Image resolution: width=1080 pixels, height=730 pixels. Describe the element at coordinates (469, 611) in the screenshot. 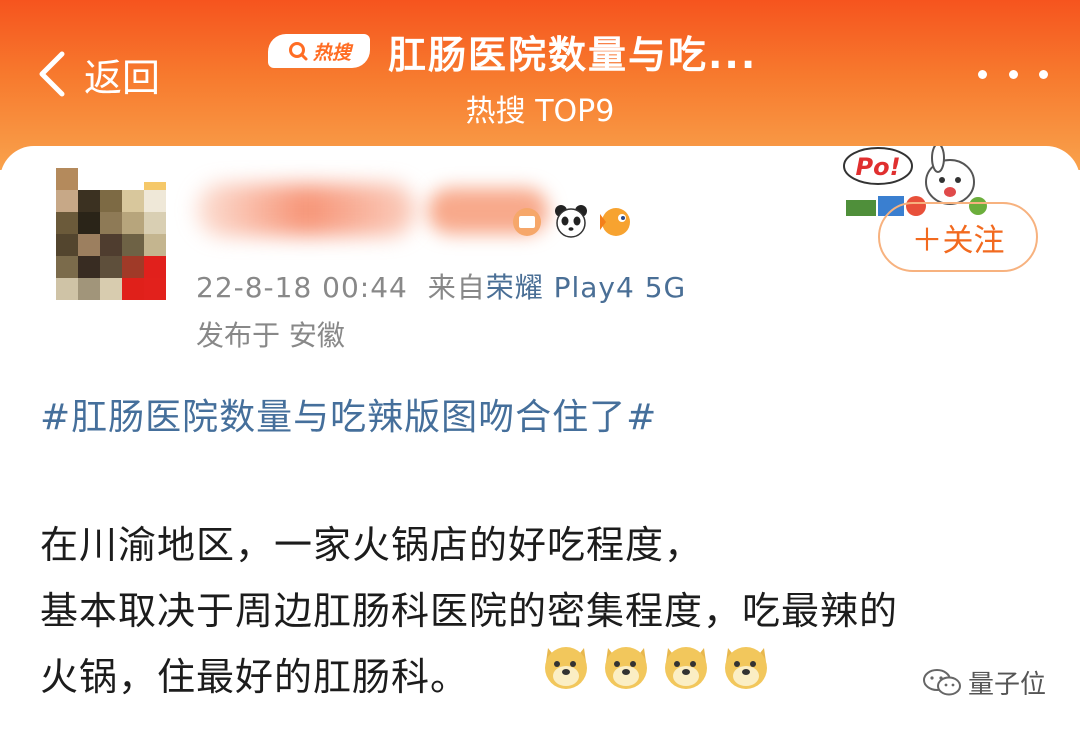

I see `post-text-line: 基本取决于周边肛肠科医院的密集程度，吃最辣的` at that location.